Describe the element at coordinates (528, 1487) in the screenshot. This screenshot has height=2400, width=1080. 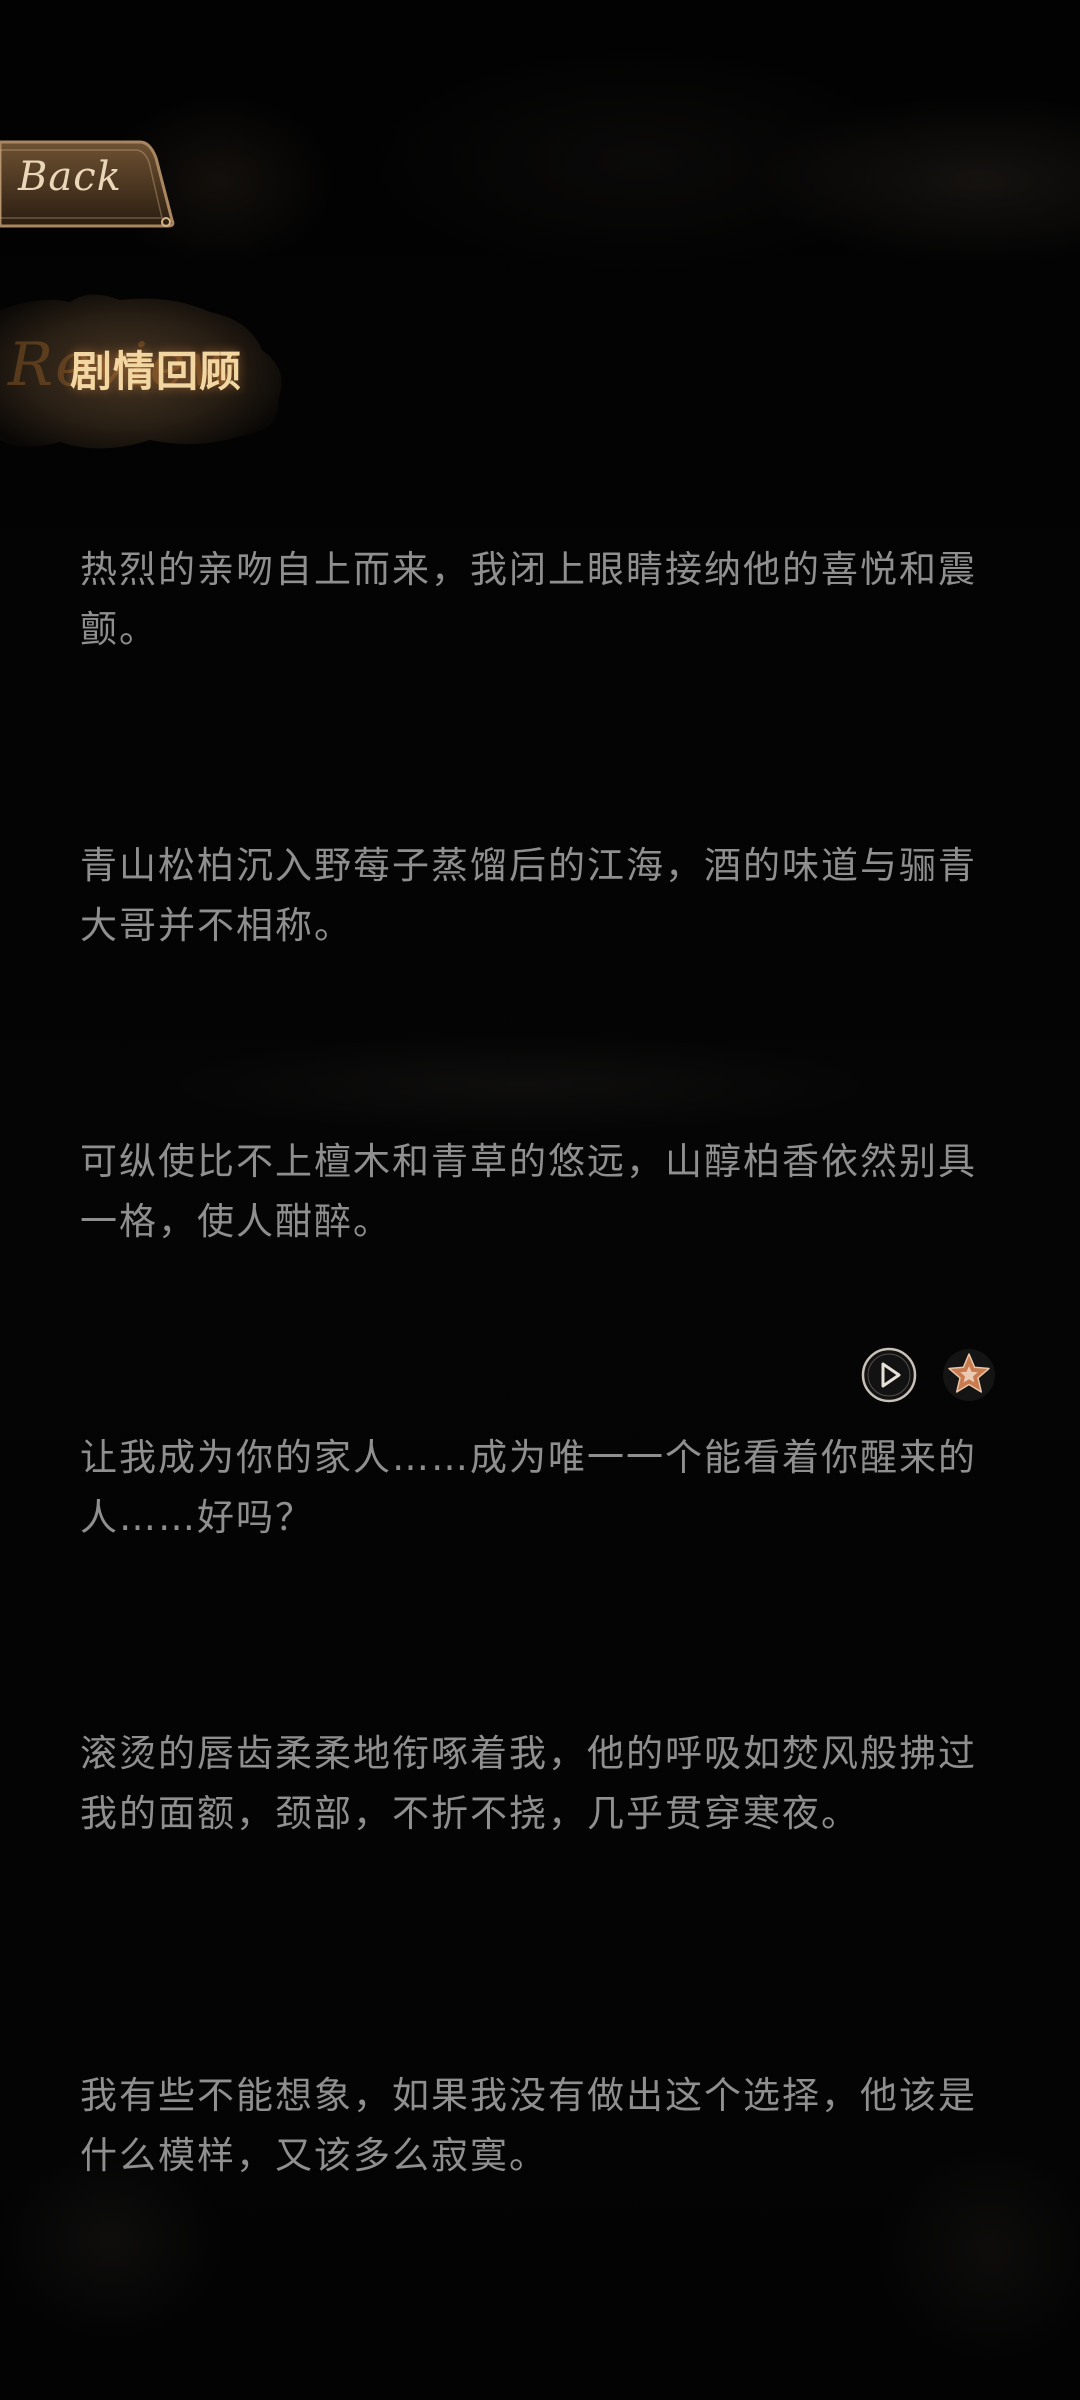
I see `story-line-4: 让我成为你的家人……成为唯一一个能看着你醒来的人……好吗？` at that location.